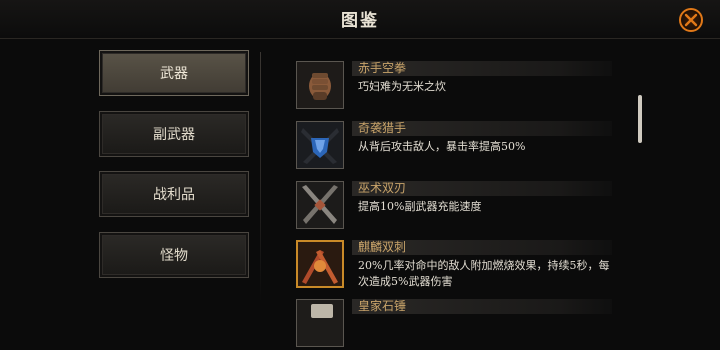 The width and height of the screenshot is (720, 350). I want to click on category-label: 武器, so click(174, 74).